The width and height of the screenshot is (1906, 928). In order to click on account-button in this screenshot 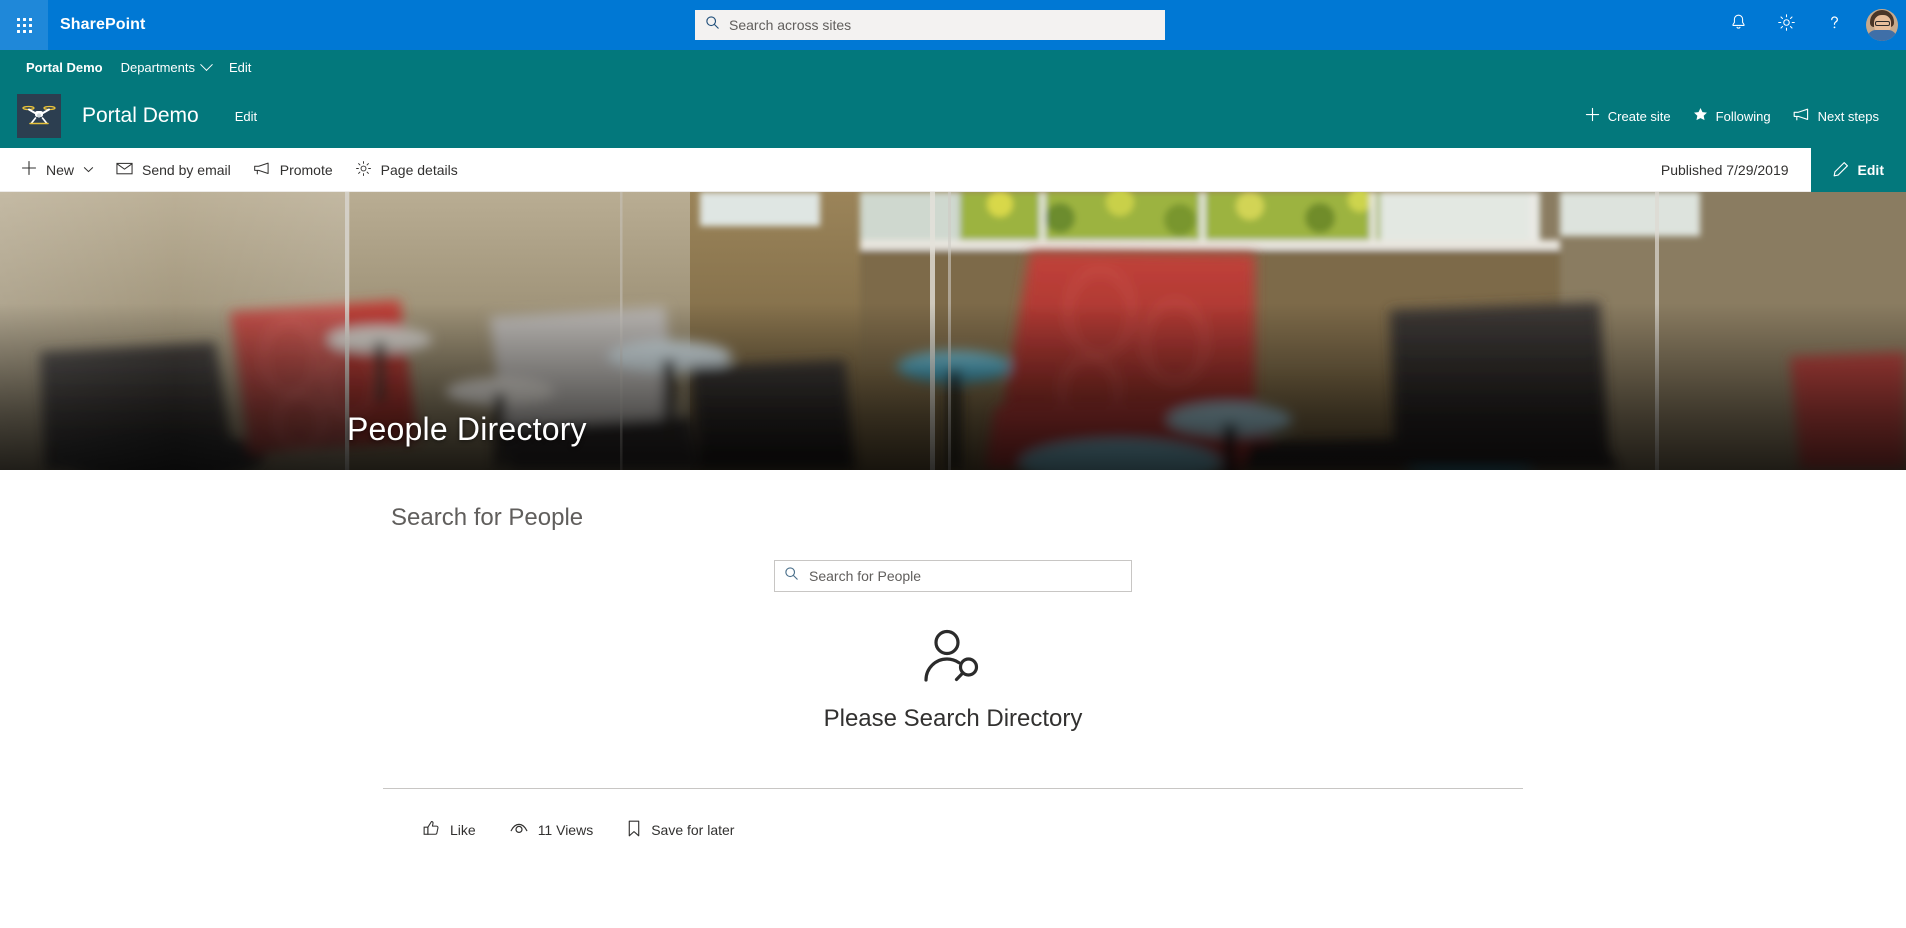, I will do `click(1882, 25)`.